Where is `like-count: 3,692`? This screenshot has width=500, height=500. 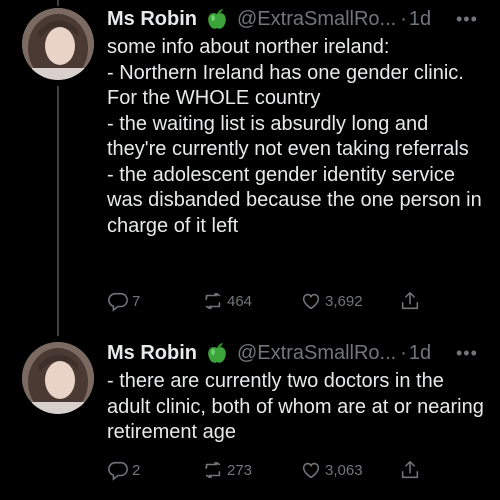
like-count: 3,692 is located at coordinates (344, 301).